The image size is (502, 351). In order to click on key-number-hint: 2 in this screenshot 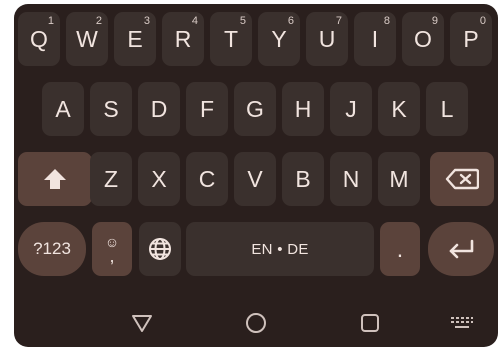, I will do `click(98, 21)`.